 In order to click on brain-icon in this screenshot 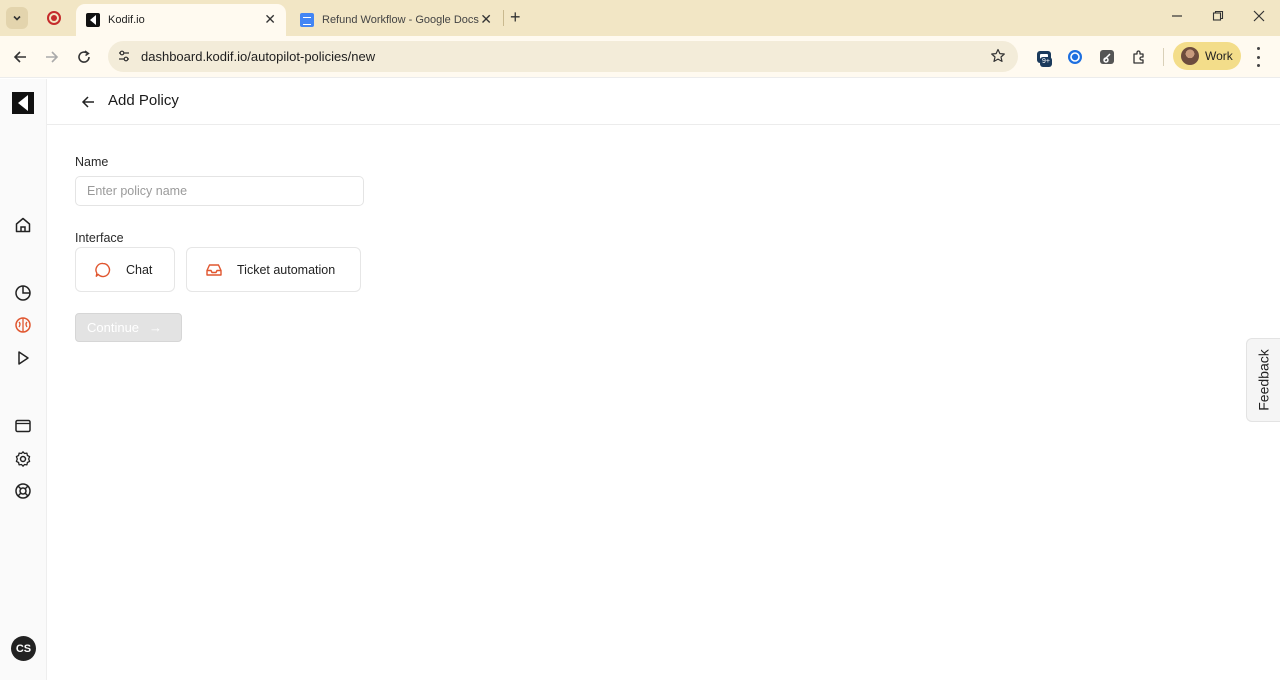, I will do `click(23, 325)`.